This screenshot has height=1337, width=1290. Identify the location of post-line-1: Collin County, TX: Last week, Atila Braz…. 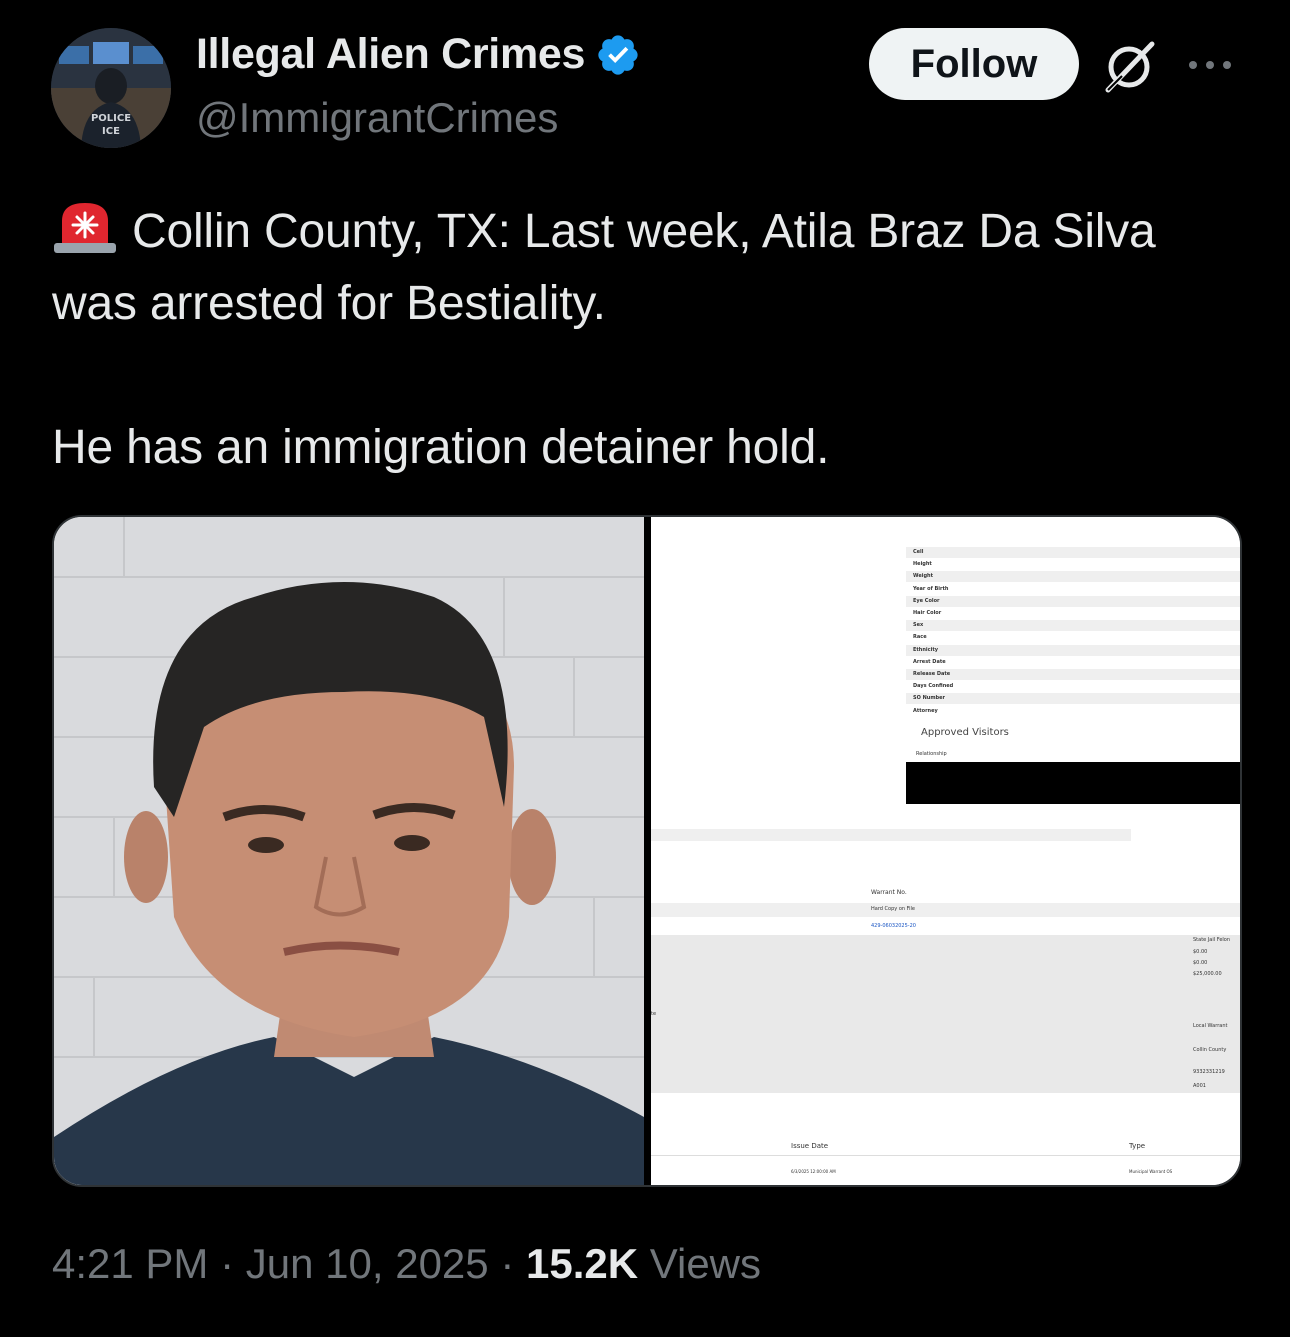
(604, 267).